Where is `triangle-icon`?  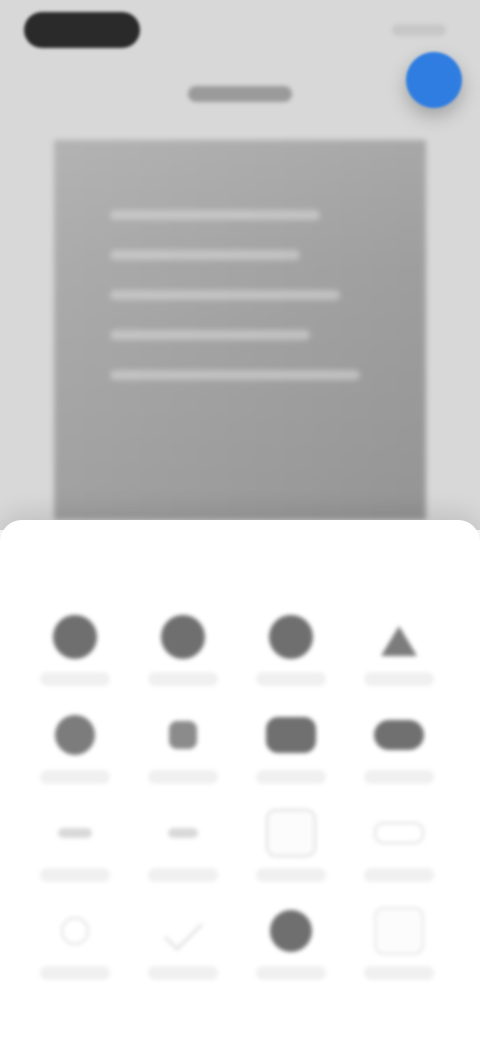
triangle-icon is located at coordinates (399, 637).